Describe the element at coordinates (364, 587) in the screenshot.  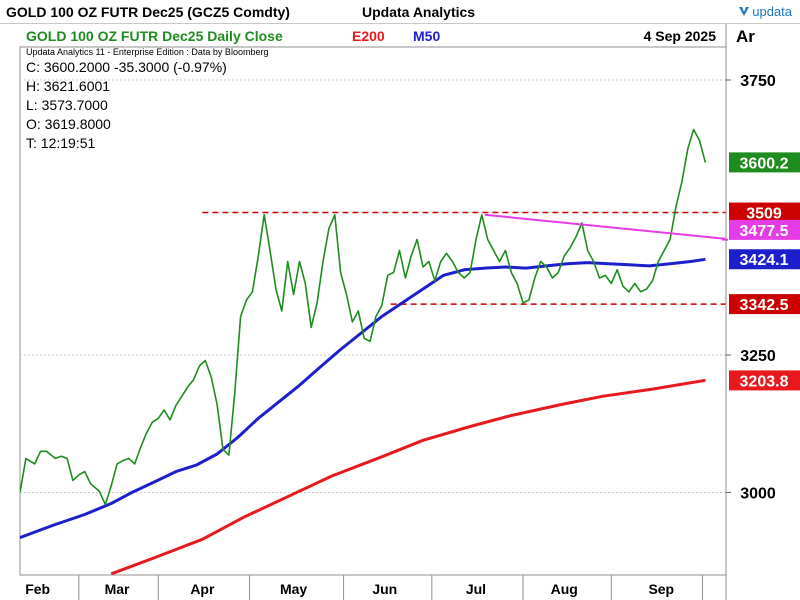
I see `time-axis-ticks: Feb Mar Apr May Jun Jul Aug Sep` at that location.